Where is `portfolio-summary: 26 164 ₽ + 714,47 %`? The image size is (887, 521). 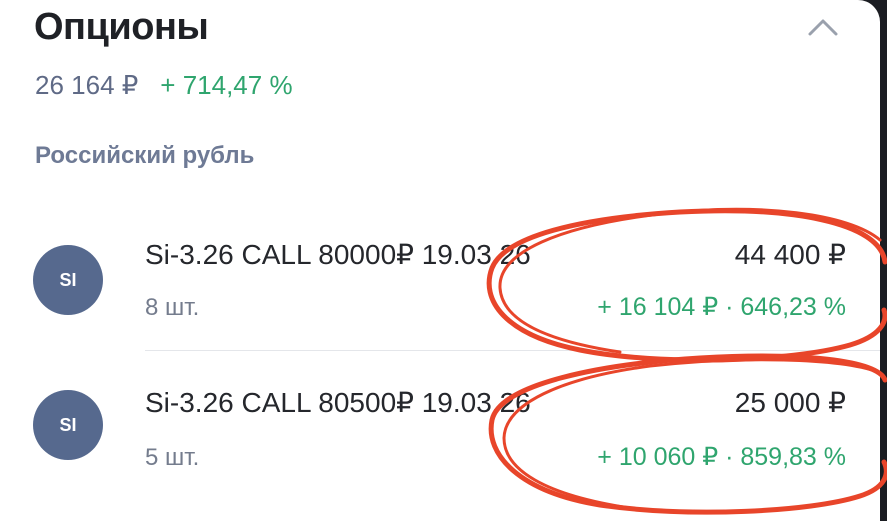 portfolio-summary: 26 164 ₽ + 714,47 % is located at coordinates (164, 85).